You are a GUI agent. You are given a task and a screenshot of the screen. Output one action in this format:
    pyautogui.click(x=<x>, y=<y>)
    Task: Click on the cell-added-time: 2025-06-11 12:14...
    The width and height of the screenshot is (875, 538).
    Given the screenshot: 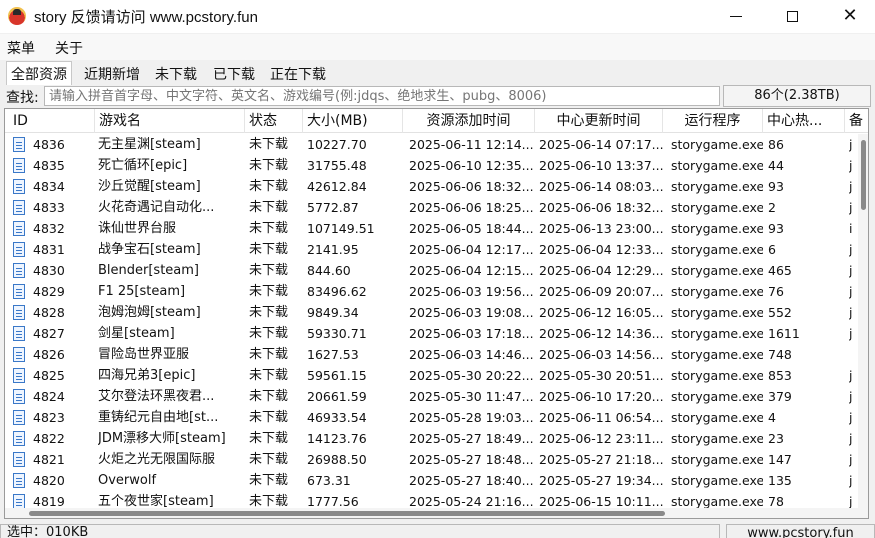 What is the action you would take?
    pyautogui.click(x=471, y=144)
    